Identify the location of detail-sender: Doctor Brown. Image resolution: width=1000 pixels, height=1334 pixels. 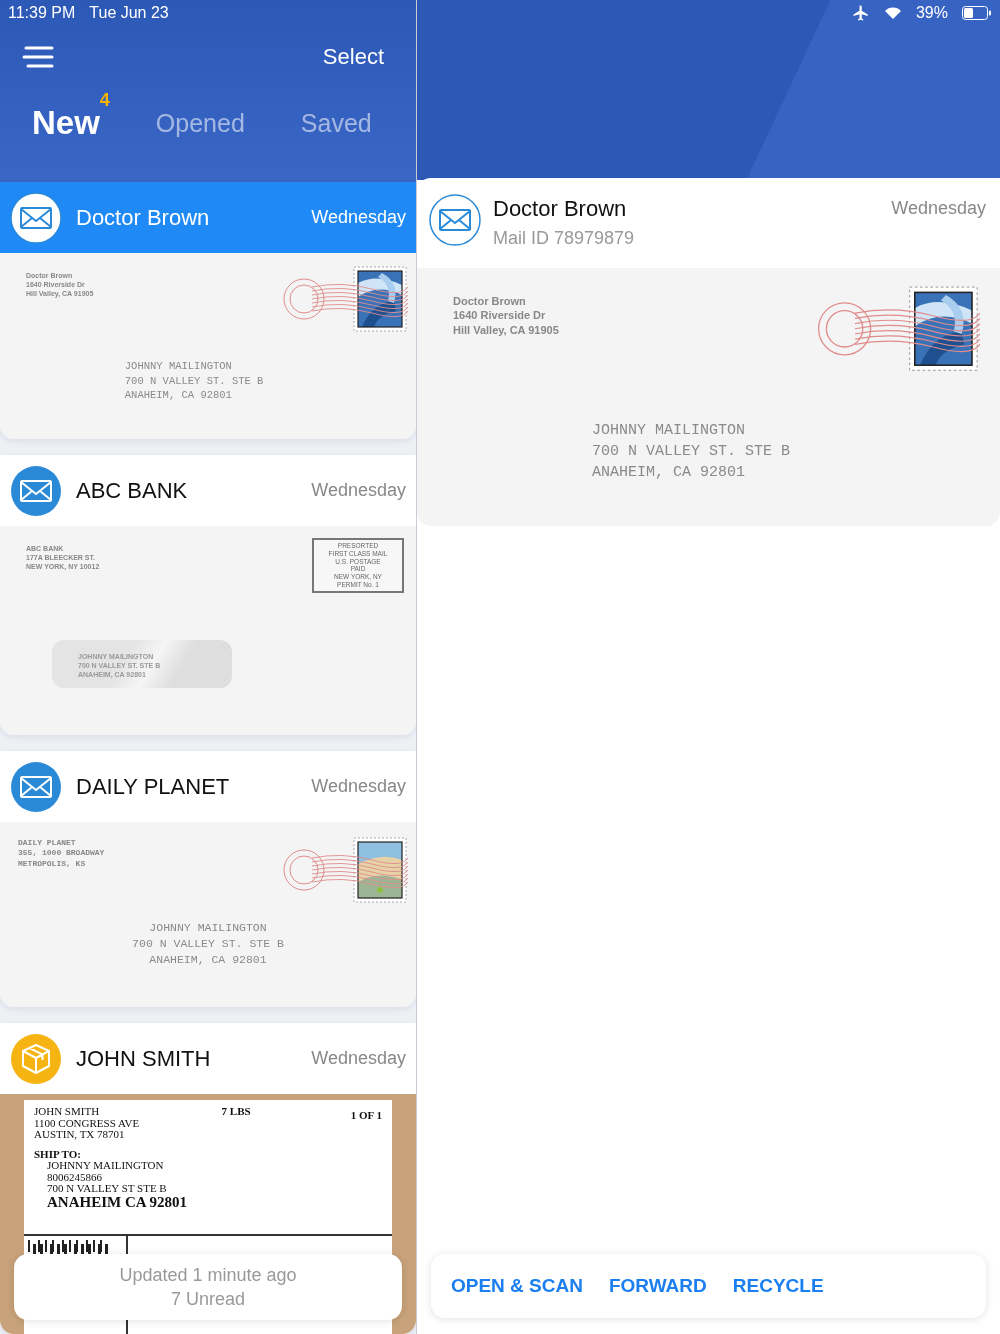
(560, 209).